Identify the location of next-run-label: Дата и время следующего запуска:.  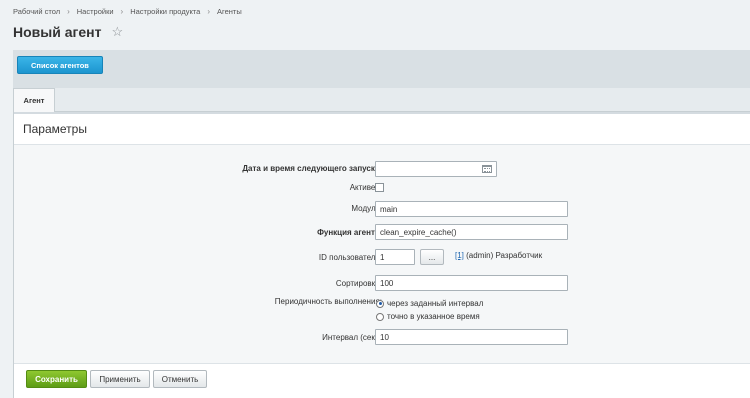
(312, 168).